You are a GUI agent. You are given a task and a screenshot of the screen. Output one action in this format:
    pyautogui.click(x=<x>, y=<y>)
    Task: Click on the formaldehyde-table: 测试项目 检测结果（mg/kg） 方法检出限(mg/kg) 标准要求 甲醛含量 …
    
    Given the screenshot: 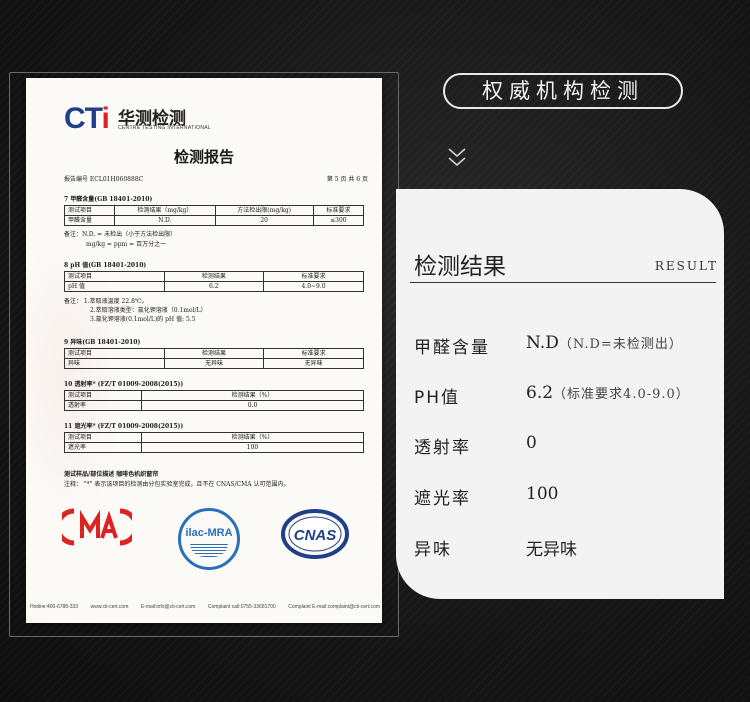 What is the action you would take?
    pyautogui.click(x=214, y=215)
    